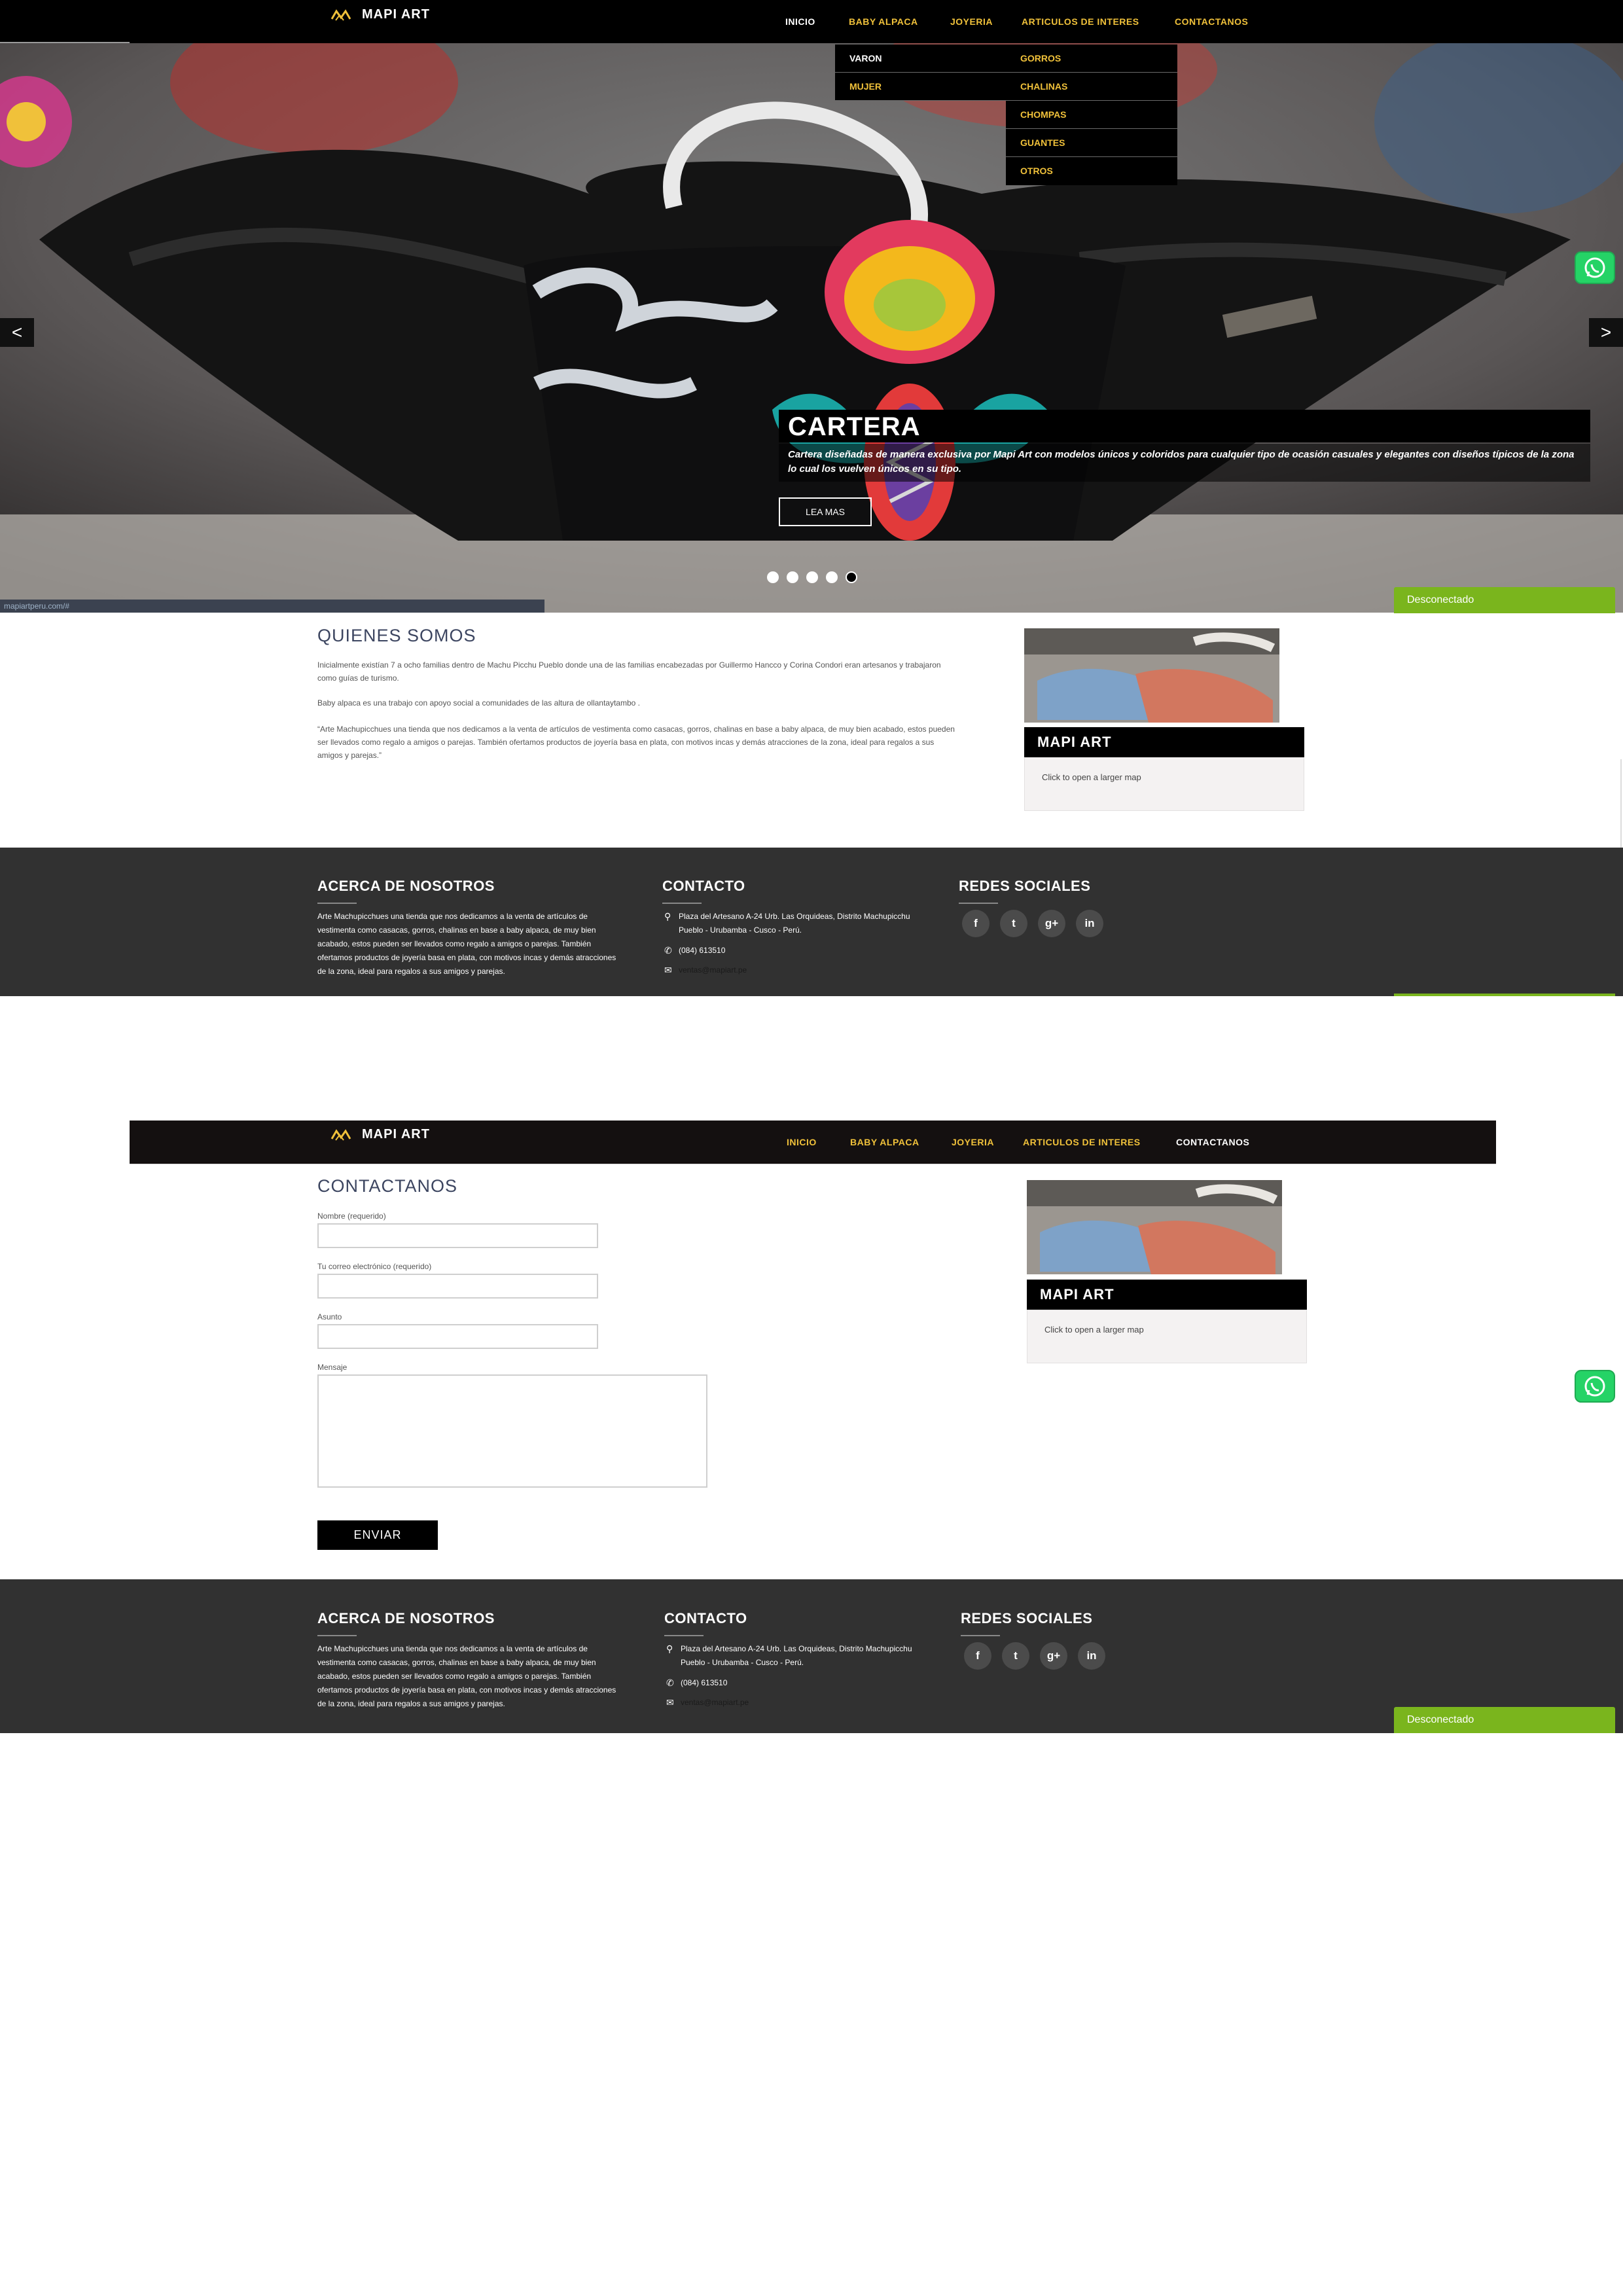 This screenshot has width=1623, height=2296. Describe the element at coordinates (406, 891) in the screenshot. I see `footer-about-title: ACERCA DE NOSOTROS` at that location.